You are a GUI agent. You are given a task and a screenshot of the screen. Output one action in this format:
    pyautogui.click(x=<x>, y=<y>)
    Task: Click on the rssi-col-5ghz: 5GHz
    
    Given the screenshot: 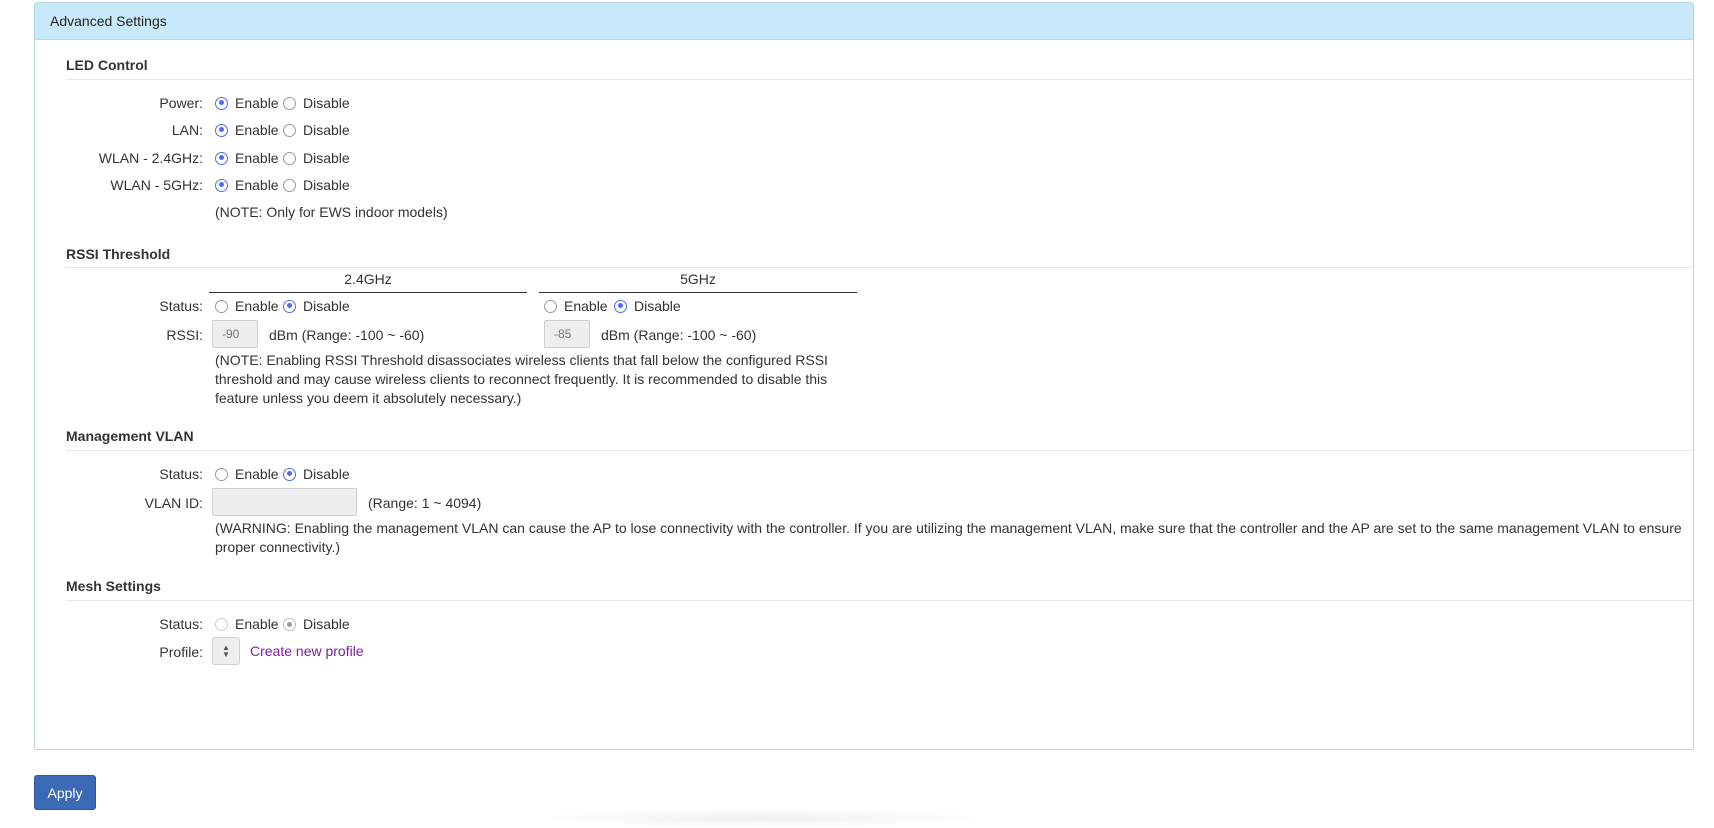 What is the action you would take?
    pyautogui.click(x=698, y=282)
    